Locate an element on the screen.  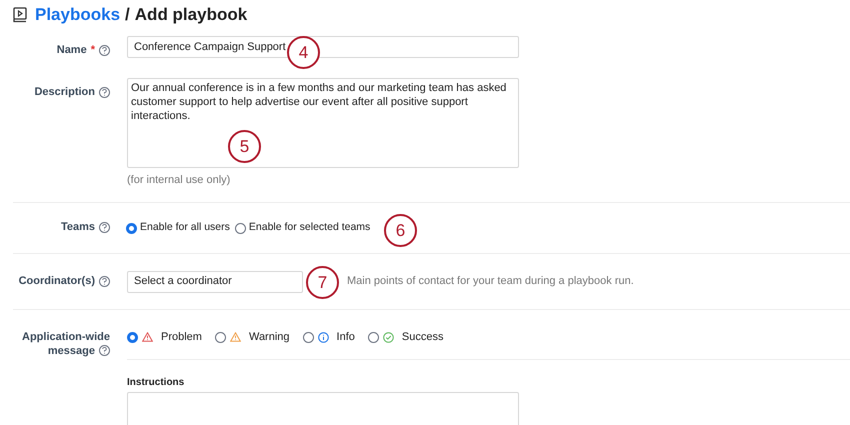
page-title: Add playbook is located at coordinates (191, 15).